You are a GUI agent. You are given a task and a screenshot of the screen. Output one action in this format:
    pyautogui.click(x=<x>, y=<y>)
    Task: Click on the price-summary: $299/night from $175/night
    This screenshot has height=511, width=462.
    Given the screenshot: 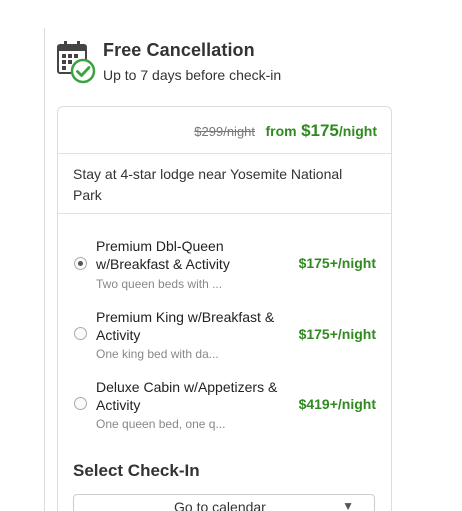 What is the action you would take?
    pyautogui.click(x=224, y=130)
    